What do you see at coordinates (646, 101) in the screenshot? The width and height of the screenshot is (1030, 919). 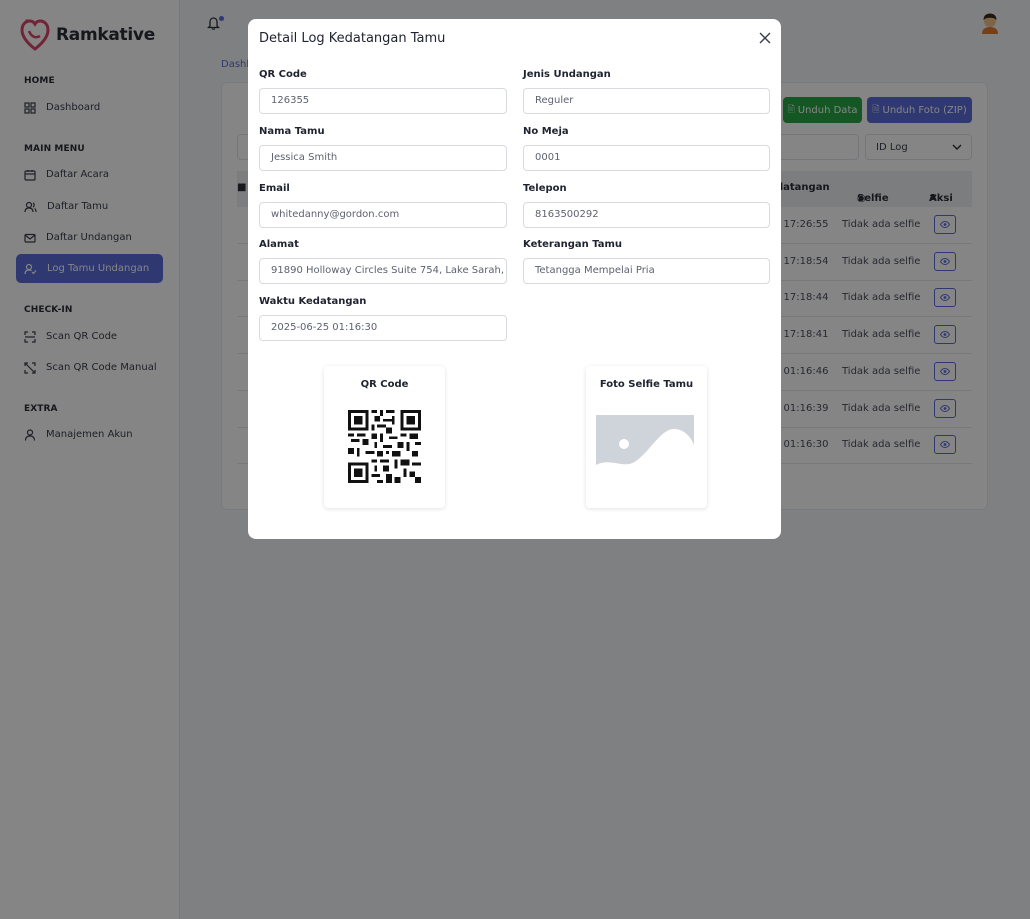 I see `invite-type-field: Reguler` at bounding box center [646, 101].